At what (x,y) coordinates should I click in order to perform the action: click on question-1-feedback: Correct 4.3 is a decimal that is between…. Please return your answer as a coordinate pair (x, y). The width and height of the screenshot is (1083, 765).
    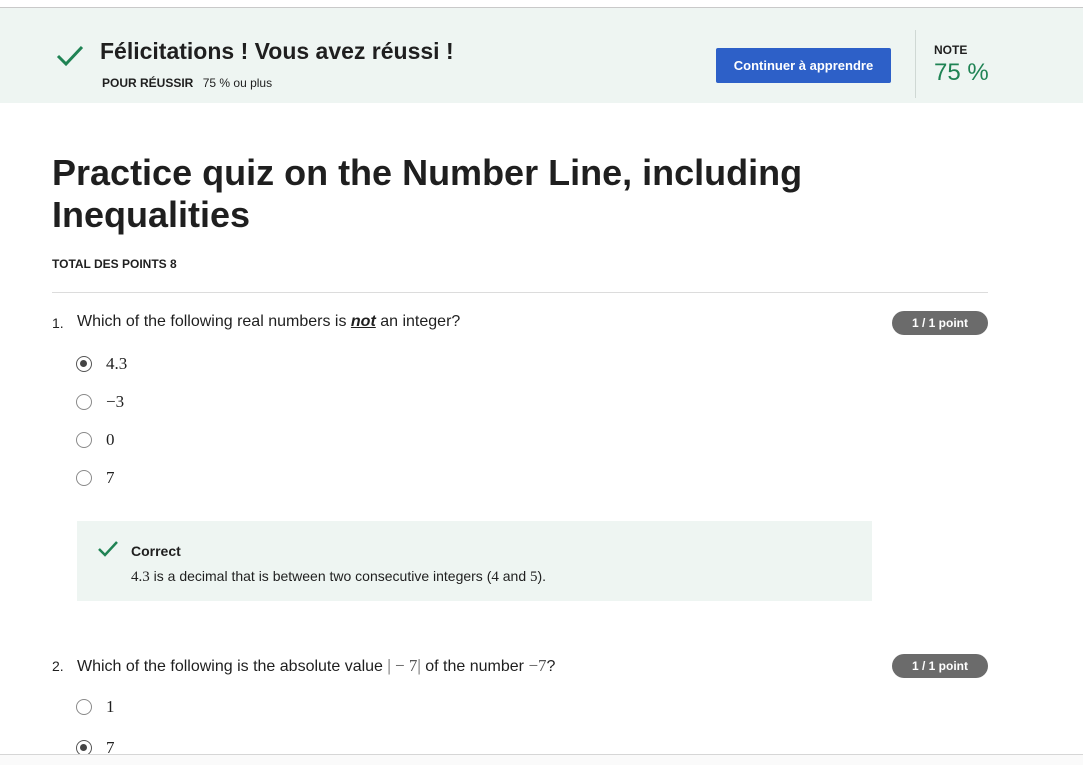
    Looking at the image, I should click on (474, 561).